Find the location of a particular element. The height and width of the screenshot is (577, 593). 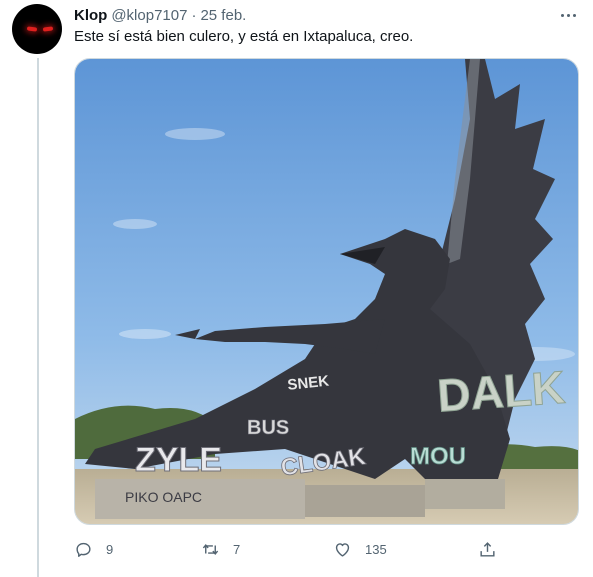

like-count: 135 is located at coordinates (376, 549).